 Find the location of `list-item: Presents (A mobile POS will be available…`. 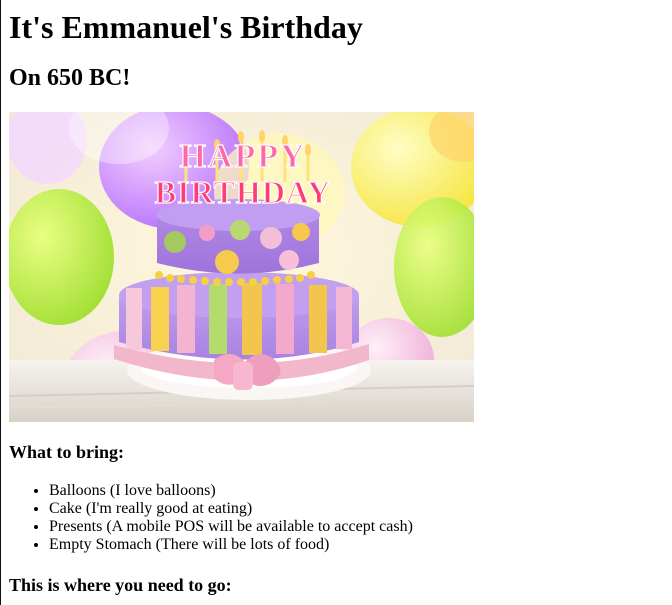

list-item: Presents (A mobile POS will be available… is located at coordinates (231, 527).